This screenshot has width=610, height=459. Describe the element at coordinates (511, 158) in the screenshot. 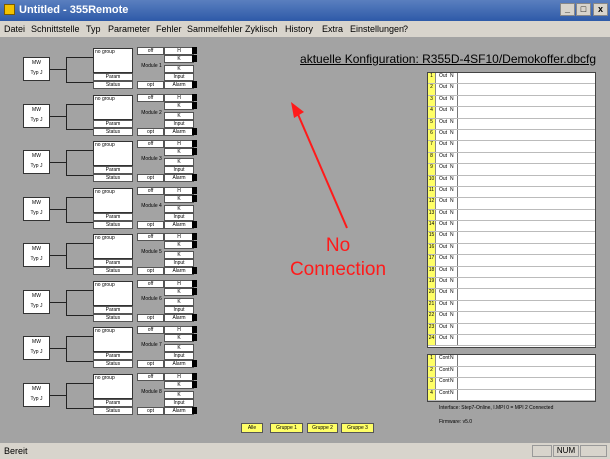

I see `output-row: 8 Out N` at that location.